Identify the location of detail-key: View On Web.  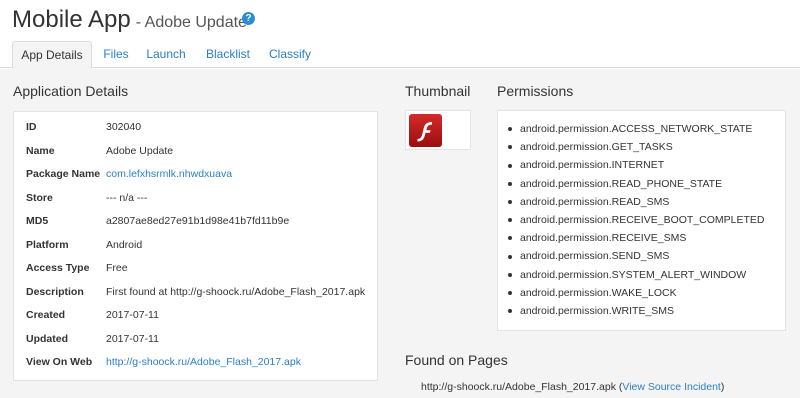
(59, 362).